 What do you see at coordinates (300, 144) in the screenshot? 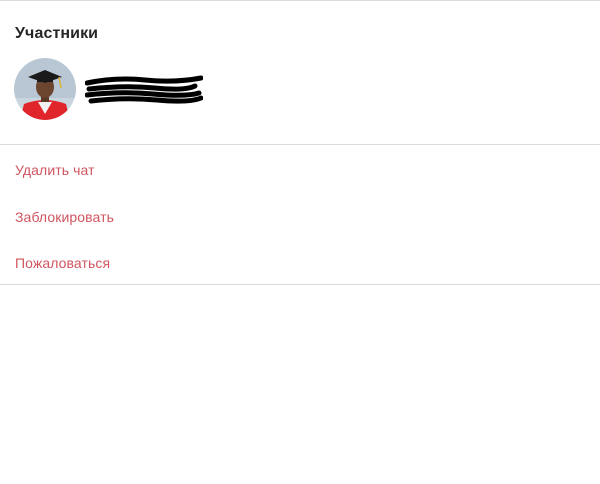
I see `divider-top` at bounding box center [300, 144].